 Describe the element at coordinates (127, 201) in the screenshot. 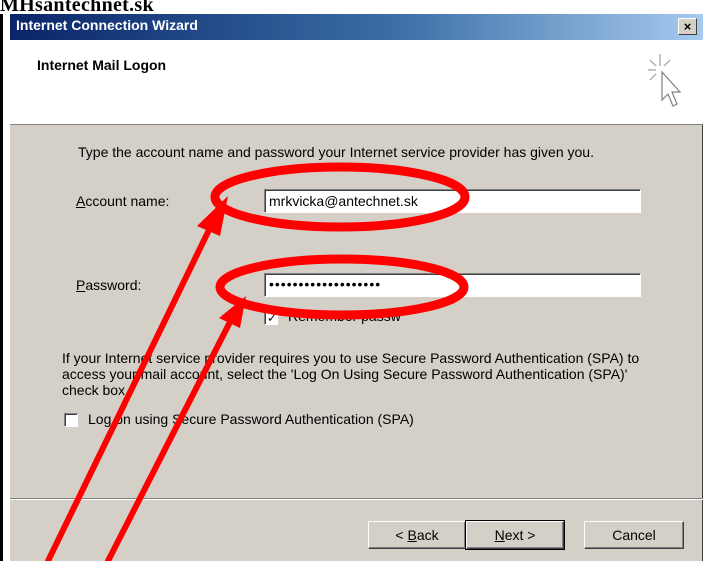

I see `account-label-text: ccount name:` at that location.